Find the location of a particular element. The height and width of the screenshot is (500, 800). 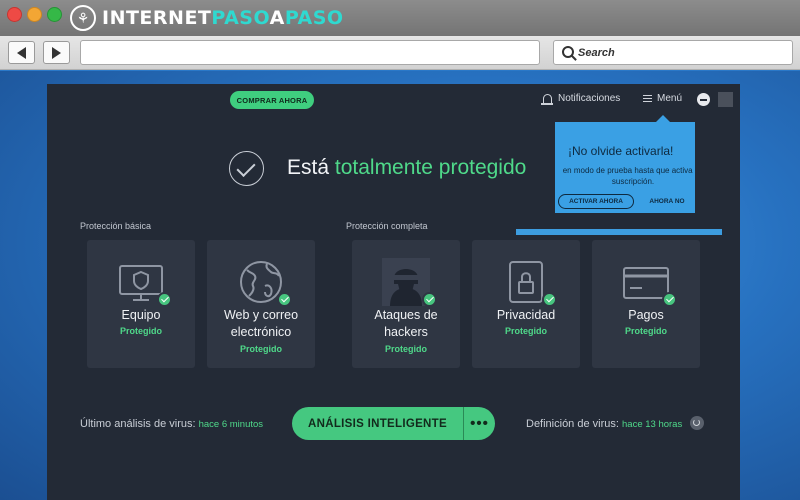

status-prefix: Está is located at coordinates (308, 167).